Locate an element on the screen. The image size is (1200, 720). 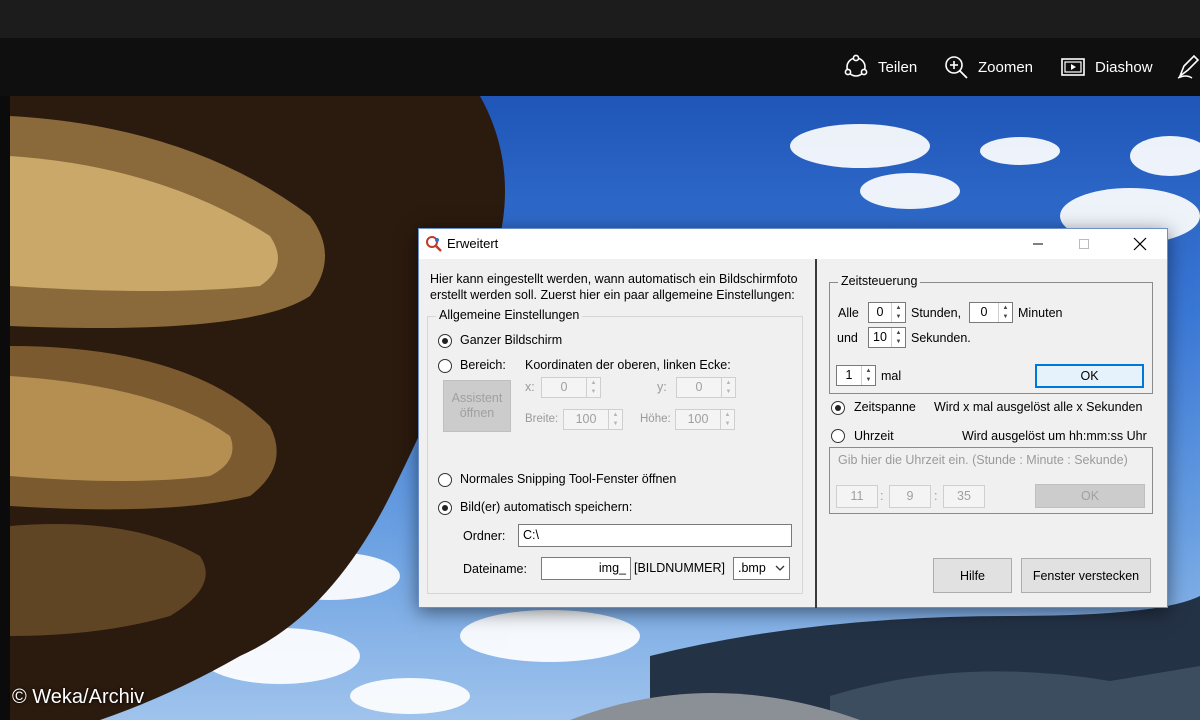
slideshow-icon is located at coordinates (1073, 67).